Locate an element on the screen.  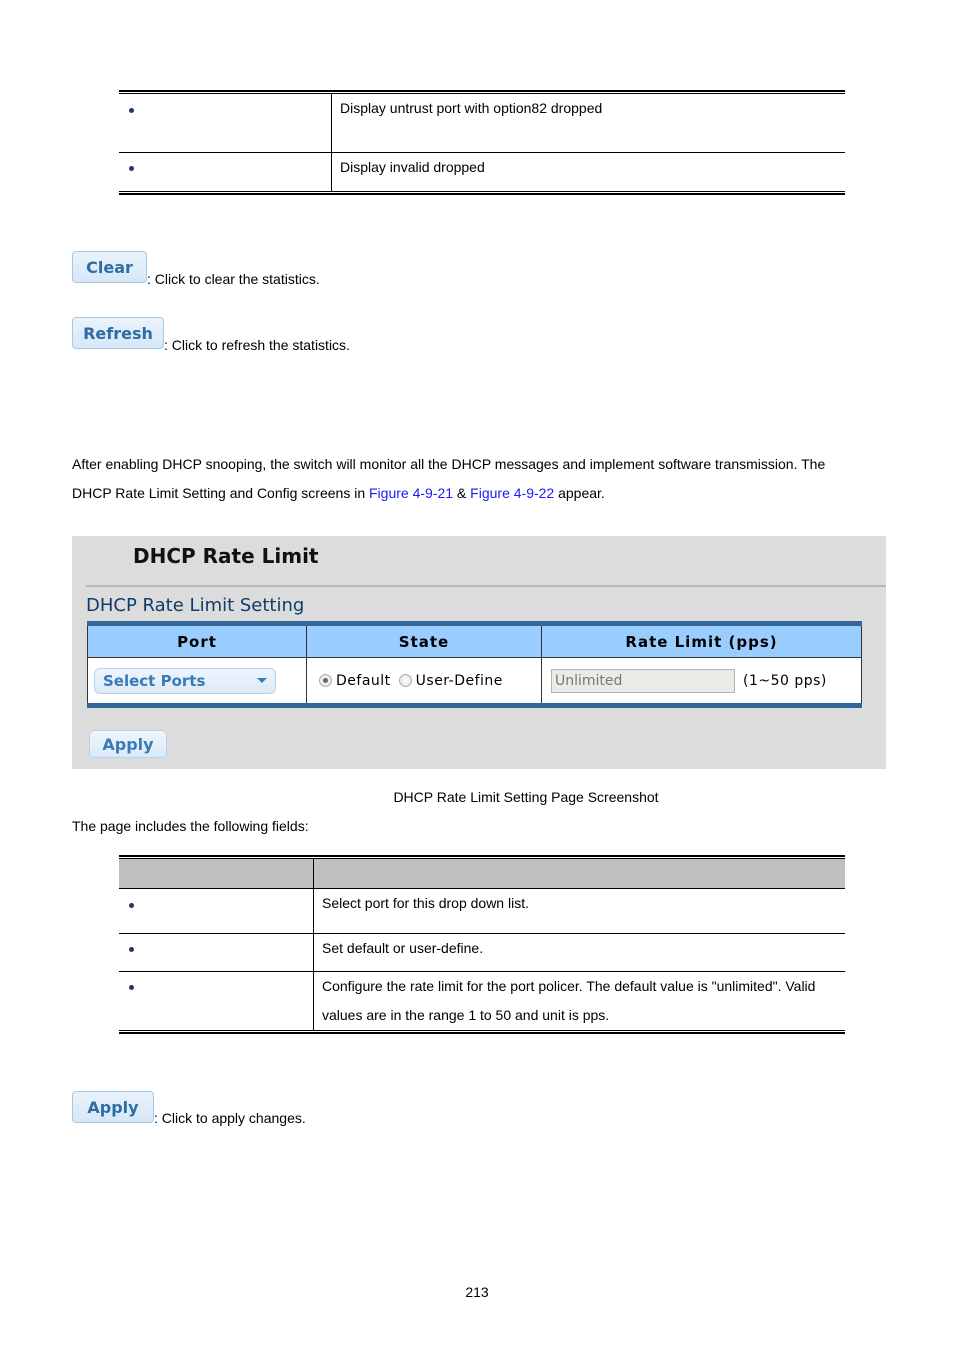
intro-text: & is located at coordinates (462, 493).